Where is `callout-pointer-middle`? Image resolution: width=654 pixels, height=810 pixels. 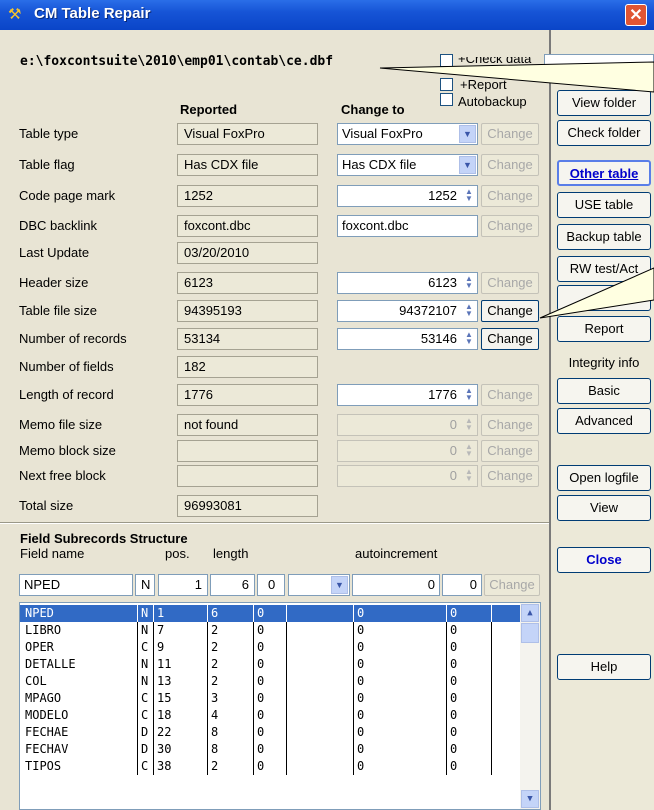
callout-pointer-middle is located at coordinates (596, 293).